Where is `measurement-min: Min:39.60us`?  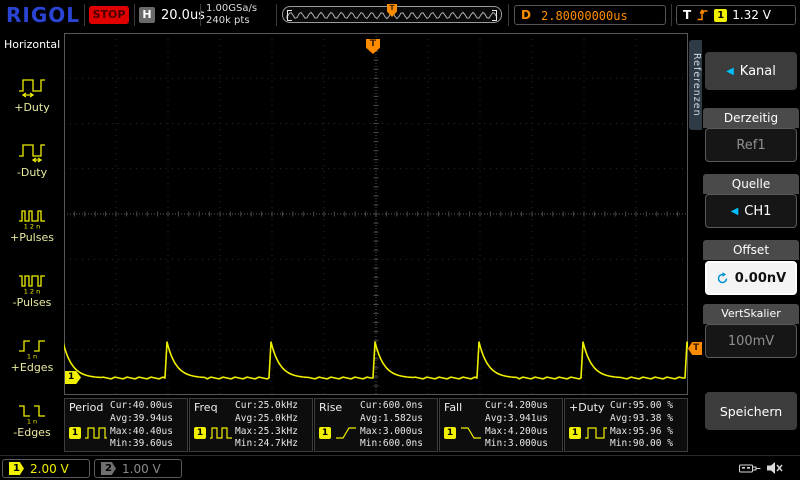
measurement-min: Min:39.60us is located at coordinates (141, 444).